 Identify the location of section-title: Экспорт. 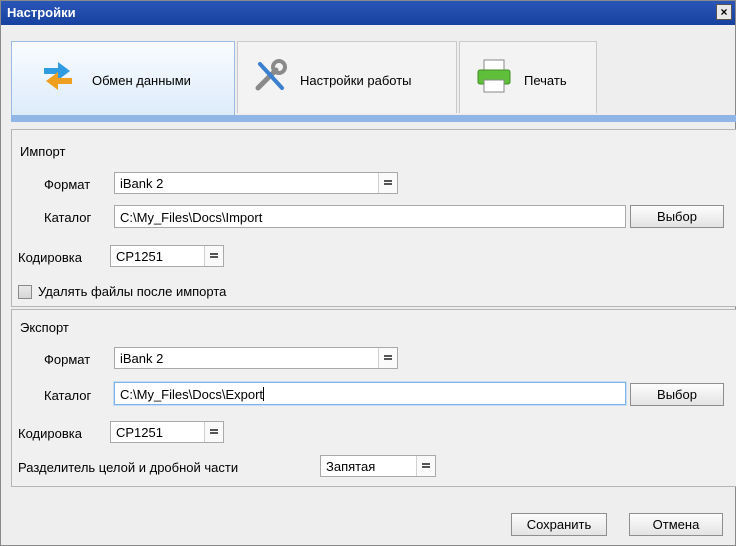
(44, 327).